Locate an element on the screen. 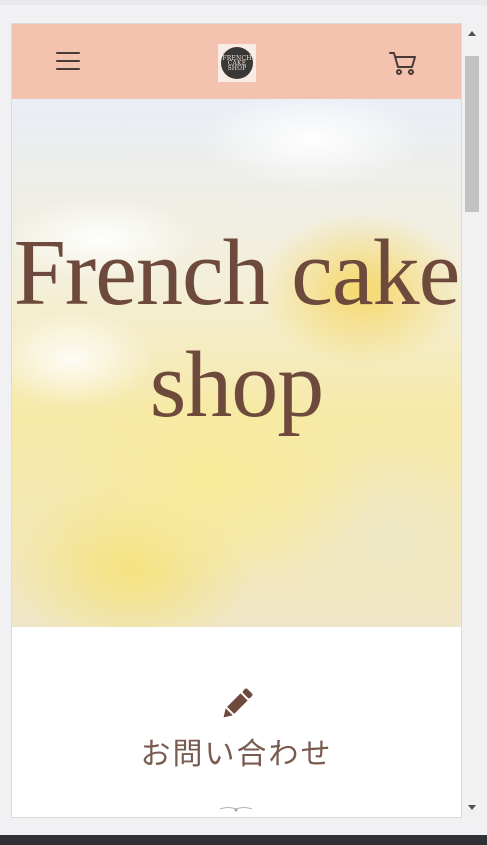 This screenshot has height=845, width=487. scroll-up-arrow-icon is located at coordinates (472, 34).